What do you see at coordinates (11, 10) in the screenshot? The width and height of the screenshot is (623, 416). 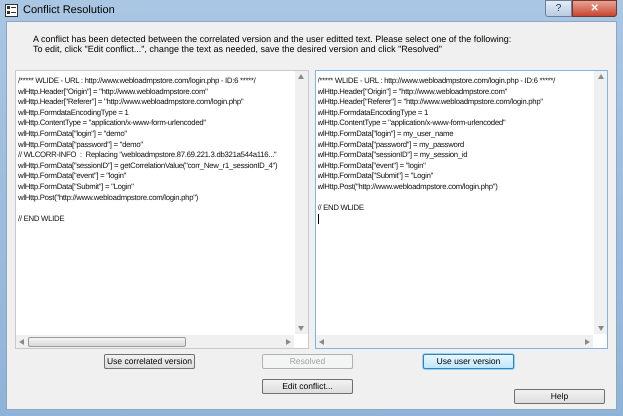 I see `app-icon` at bounding box center [11, 10].